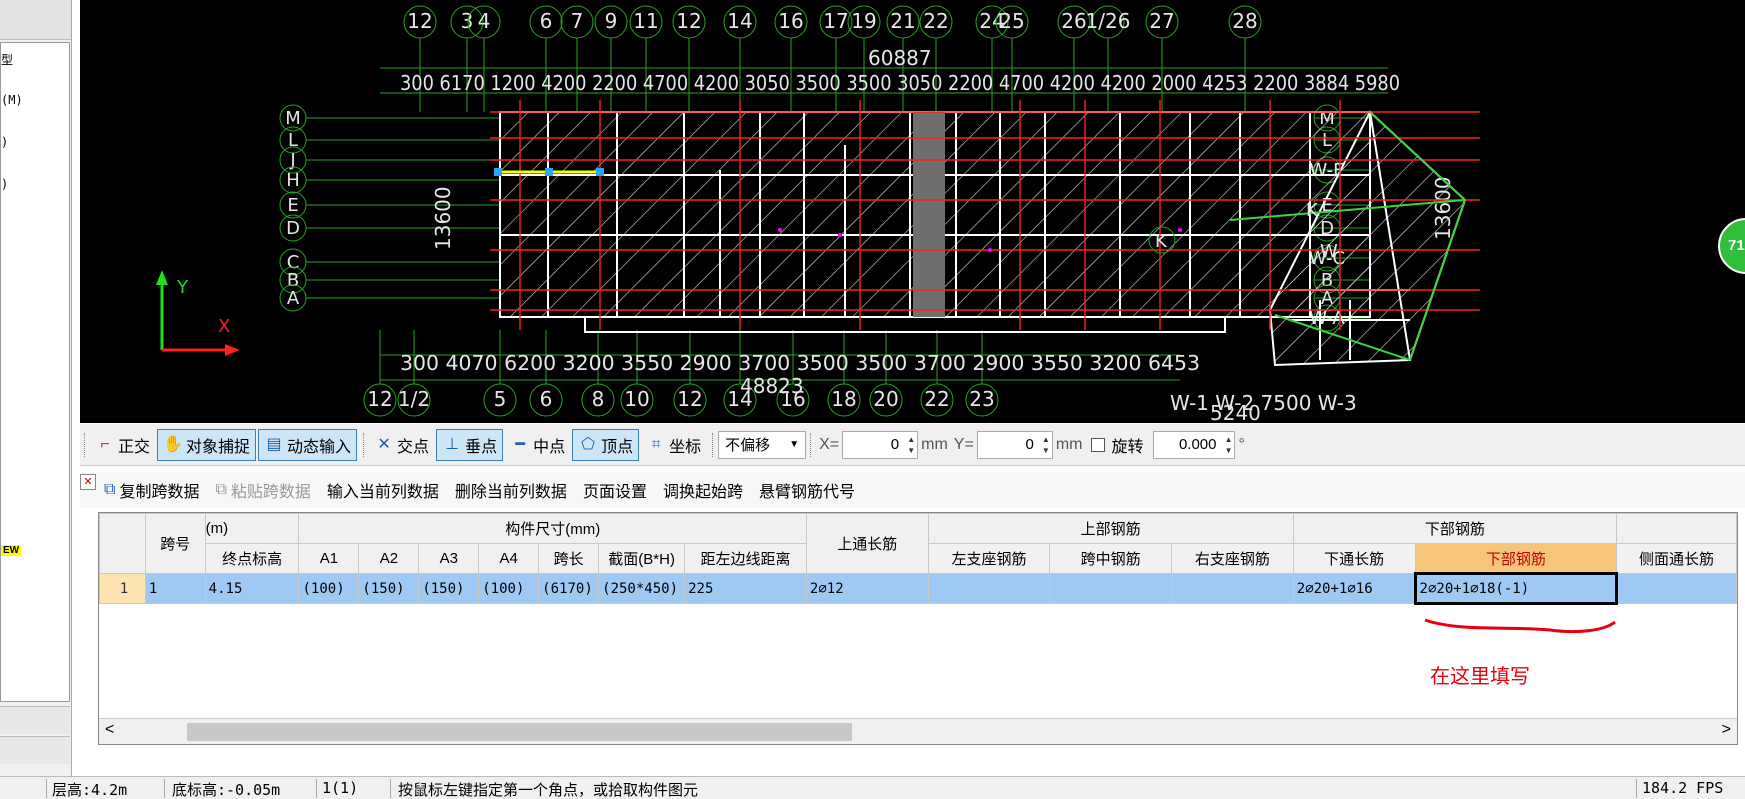  What do you see at coordinates (1354, 588) in the screenshot?
I see `bottom-long-cell: 2⌀20+1⌀16` at bounding box center [1354, 588].